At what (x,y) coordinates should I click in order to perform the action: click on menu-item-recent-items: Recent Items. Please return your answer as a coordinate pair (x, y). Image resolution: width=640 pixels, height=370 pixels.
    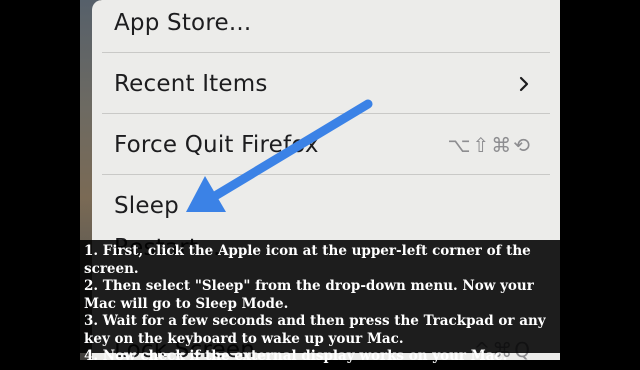
    Looking at the image, I should click on (326, 84).